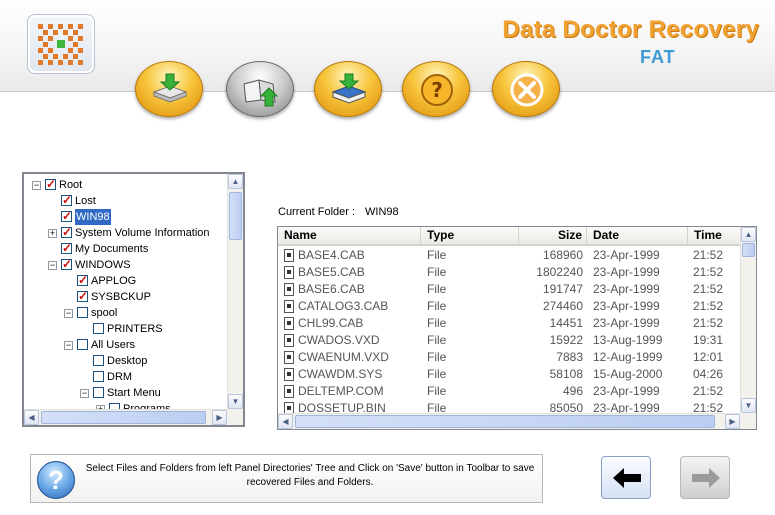  Describe the element at coordinates (112, 249) in the screenshot. I see `tree-item-label: My Documents` at that location.